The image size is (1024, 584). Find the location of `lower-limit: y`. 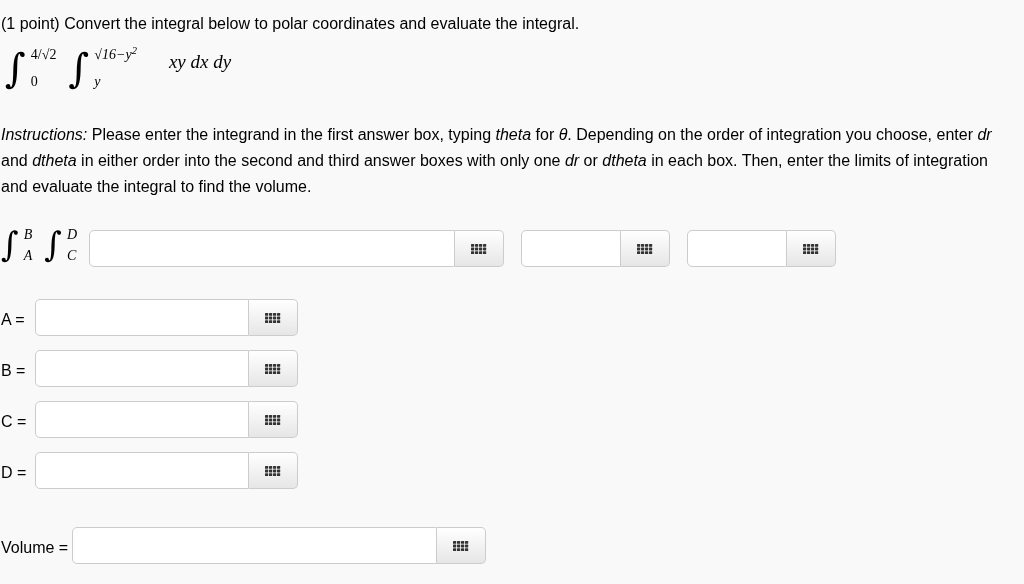

lower-limit: y is located at coordinates (98, 82).